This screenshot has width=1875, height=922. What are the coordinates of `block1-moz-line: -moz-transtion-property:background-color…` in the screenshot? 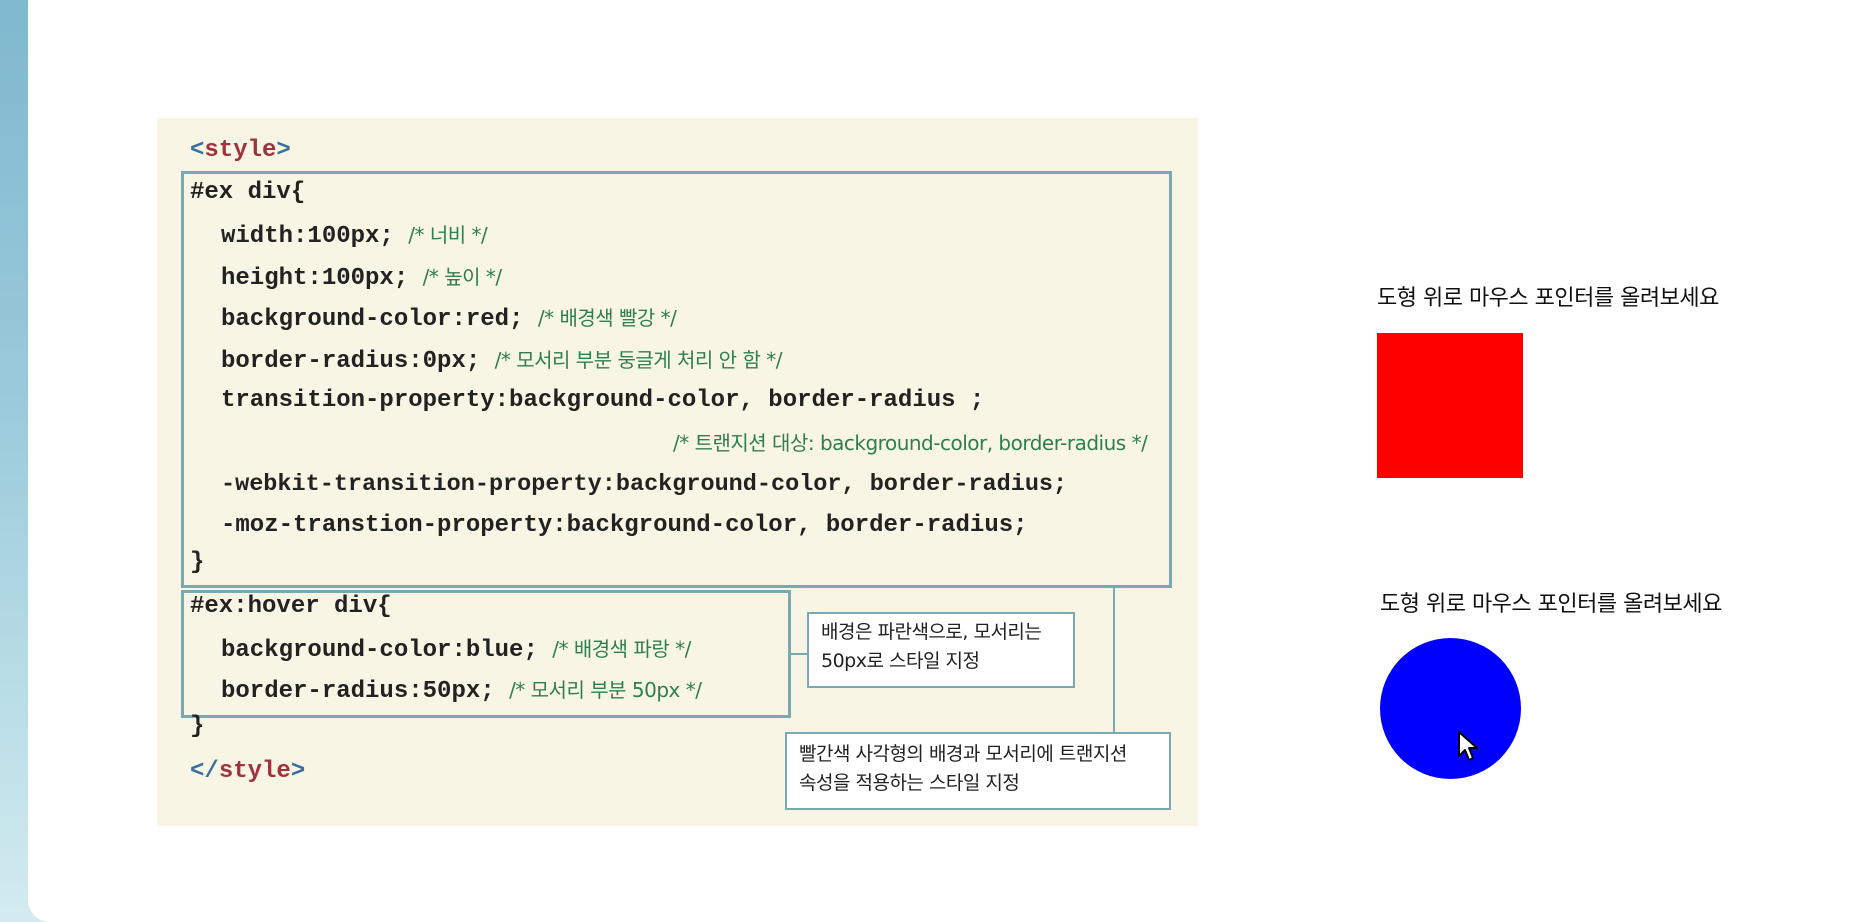 It's located at (624, 525).